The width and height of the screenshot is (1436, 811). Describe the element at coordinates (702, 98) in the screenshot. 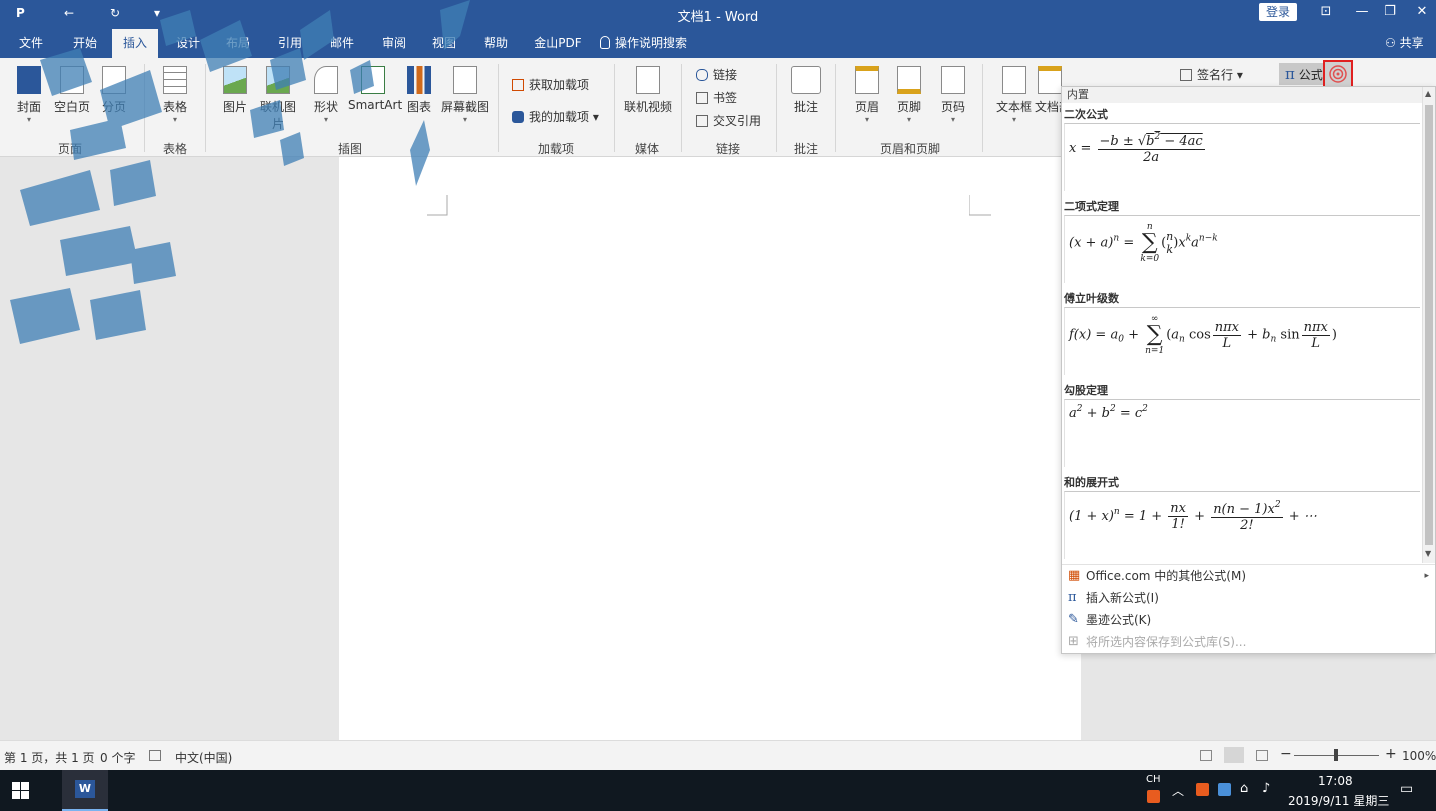

I see `bookmark-icon` at that location.